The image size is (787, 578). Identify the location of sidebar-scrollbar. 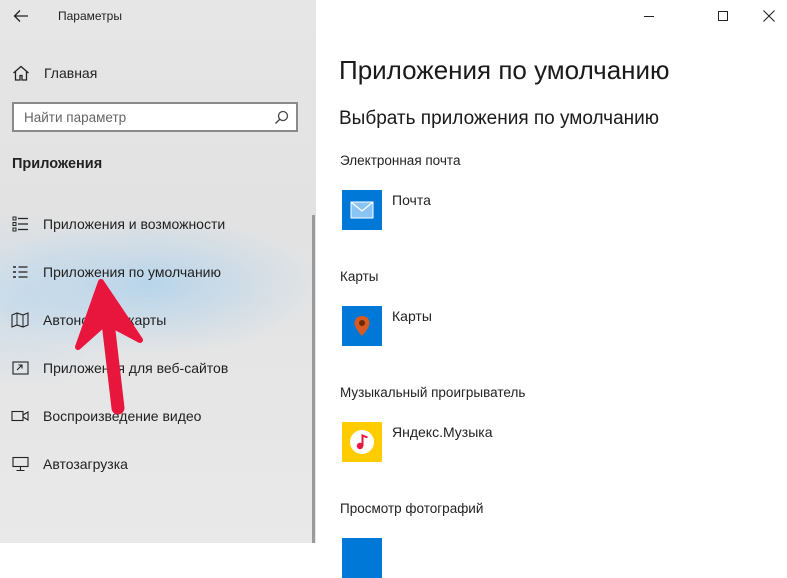
(313, 379).